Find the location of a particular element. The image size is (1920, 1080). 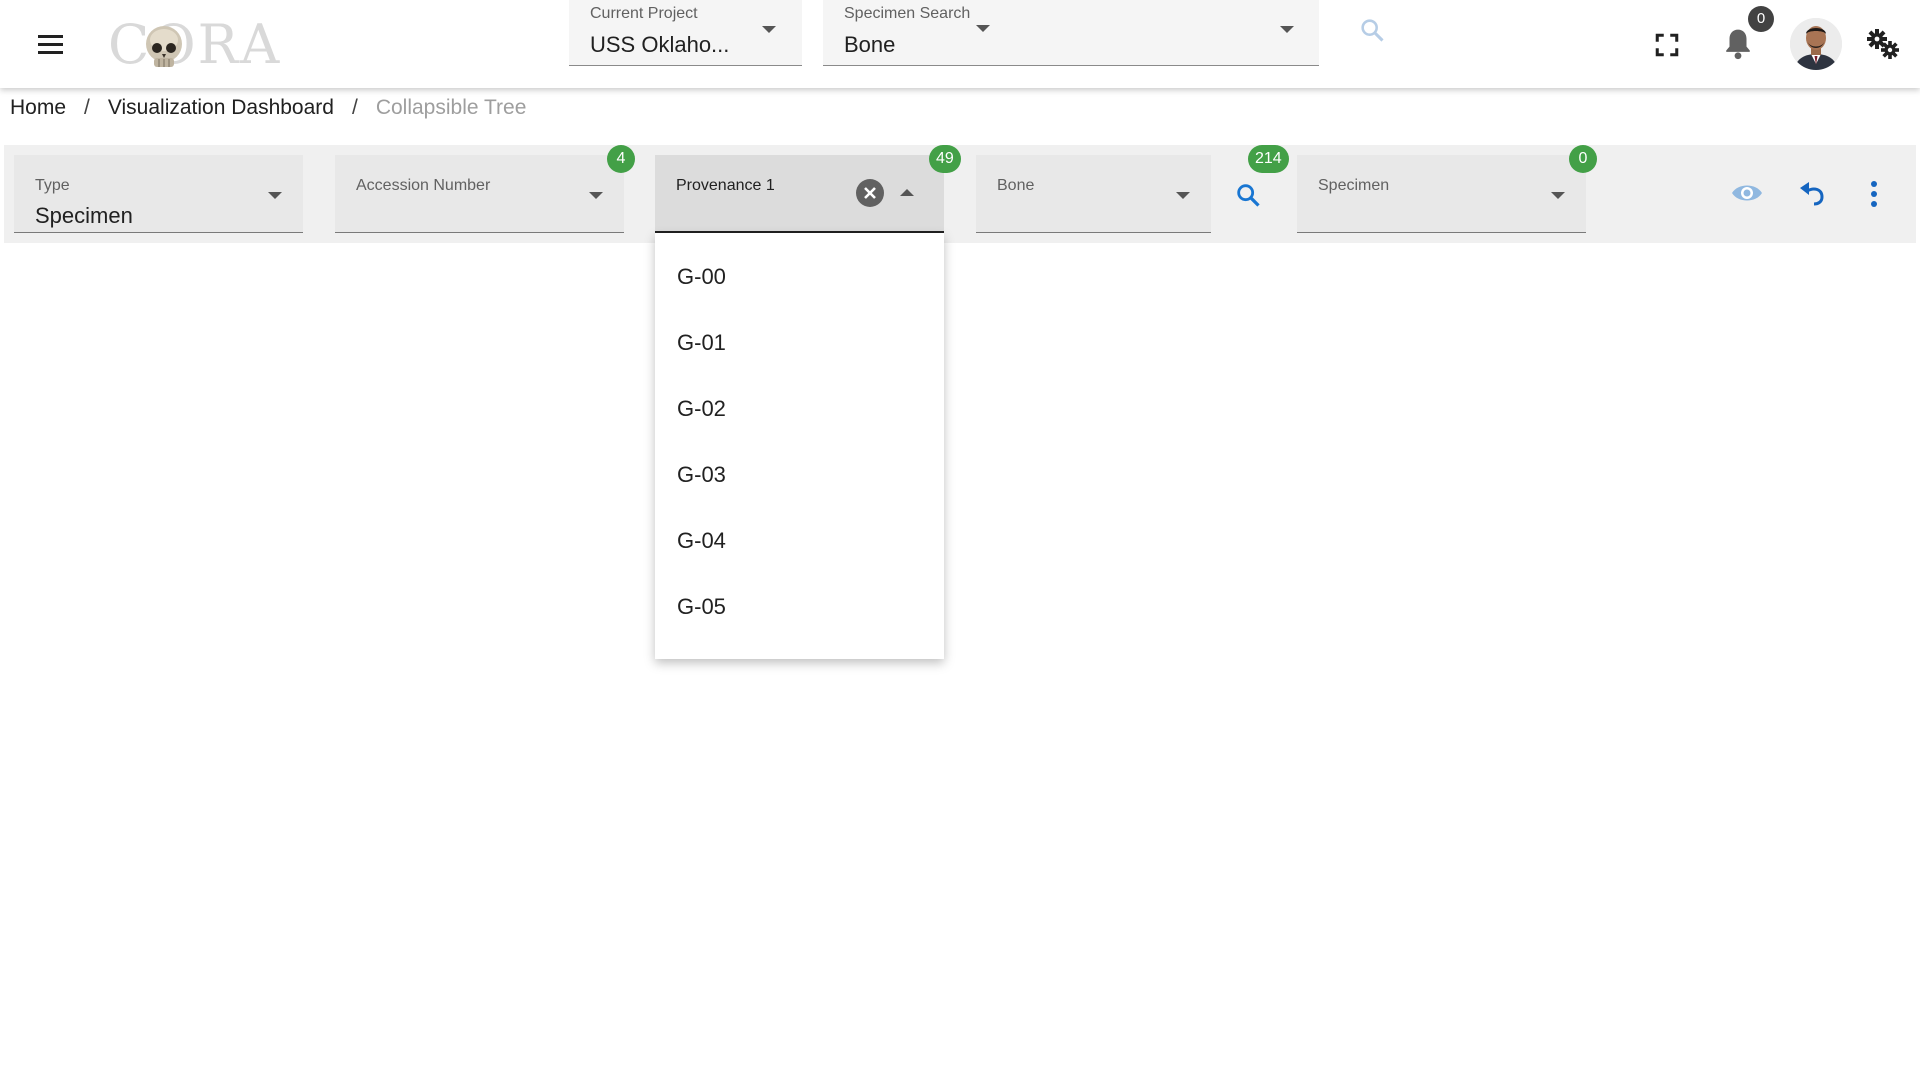

app-logo: CORA is located at coordinates (193, 45).